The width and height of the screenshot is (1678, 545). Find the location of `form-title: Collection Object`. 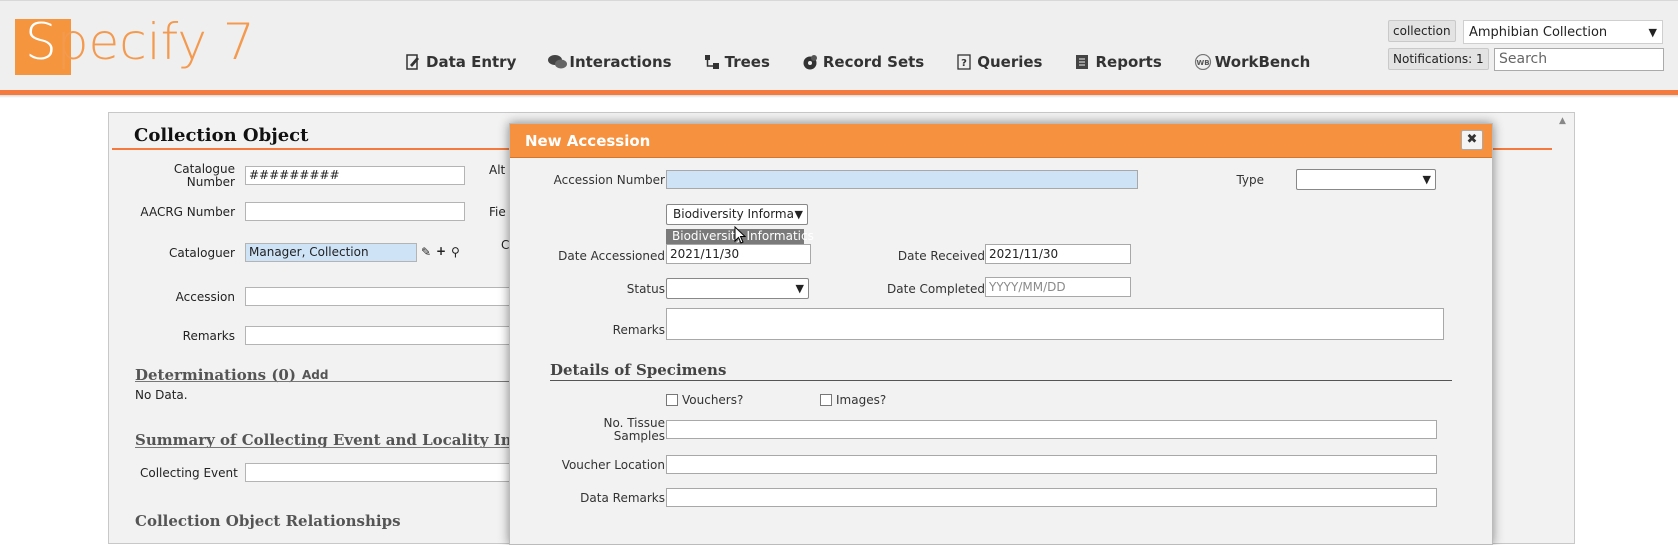

form-title: Collection Object is located at coordinates (221, 135).